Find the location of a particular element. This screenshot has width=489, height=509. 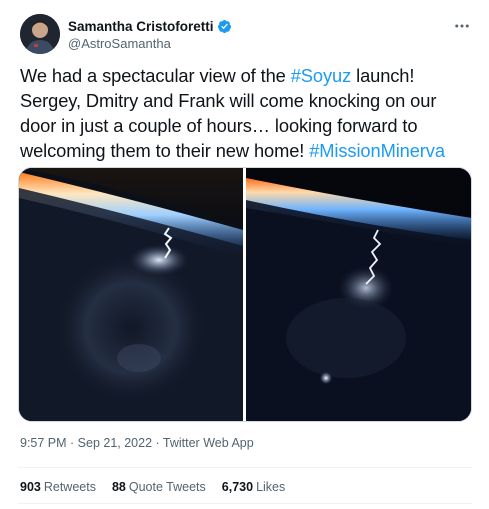

likes-stat: 6,730 Likes is located at coordinates (253, 487).